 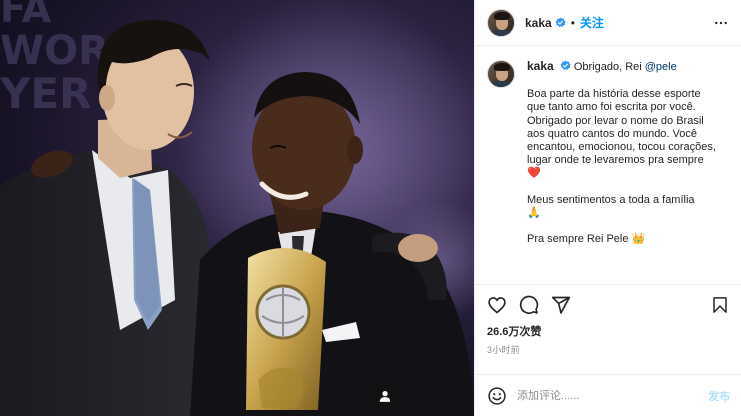 What do you see at coordinates (611, 199) in the screenshot?
I see `caption-paragraph-2-text: Meus sentimentos a toda a família` at bounding box center [611, 199].